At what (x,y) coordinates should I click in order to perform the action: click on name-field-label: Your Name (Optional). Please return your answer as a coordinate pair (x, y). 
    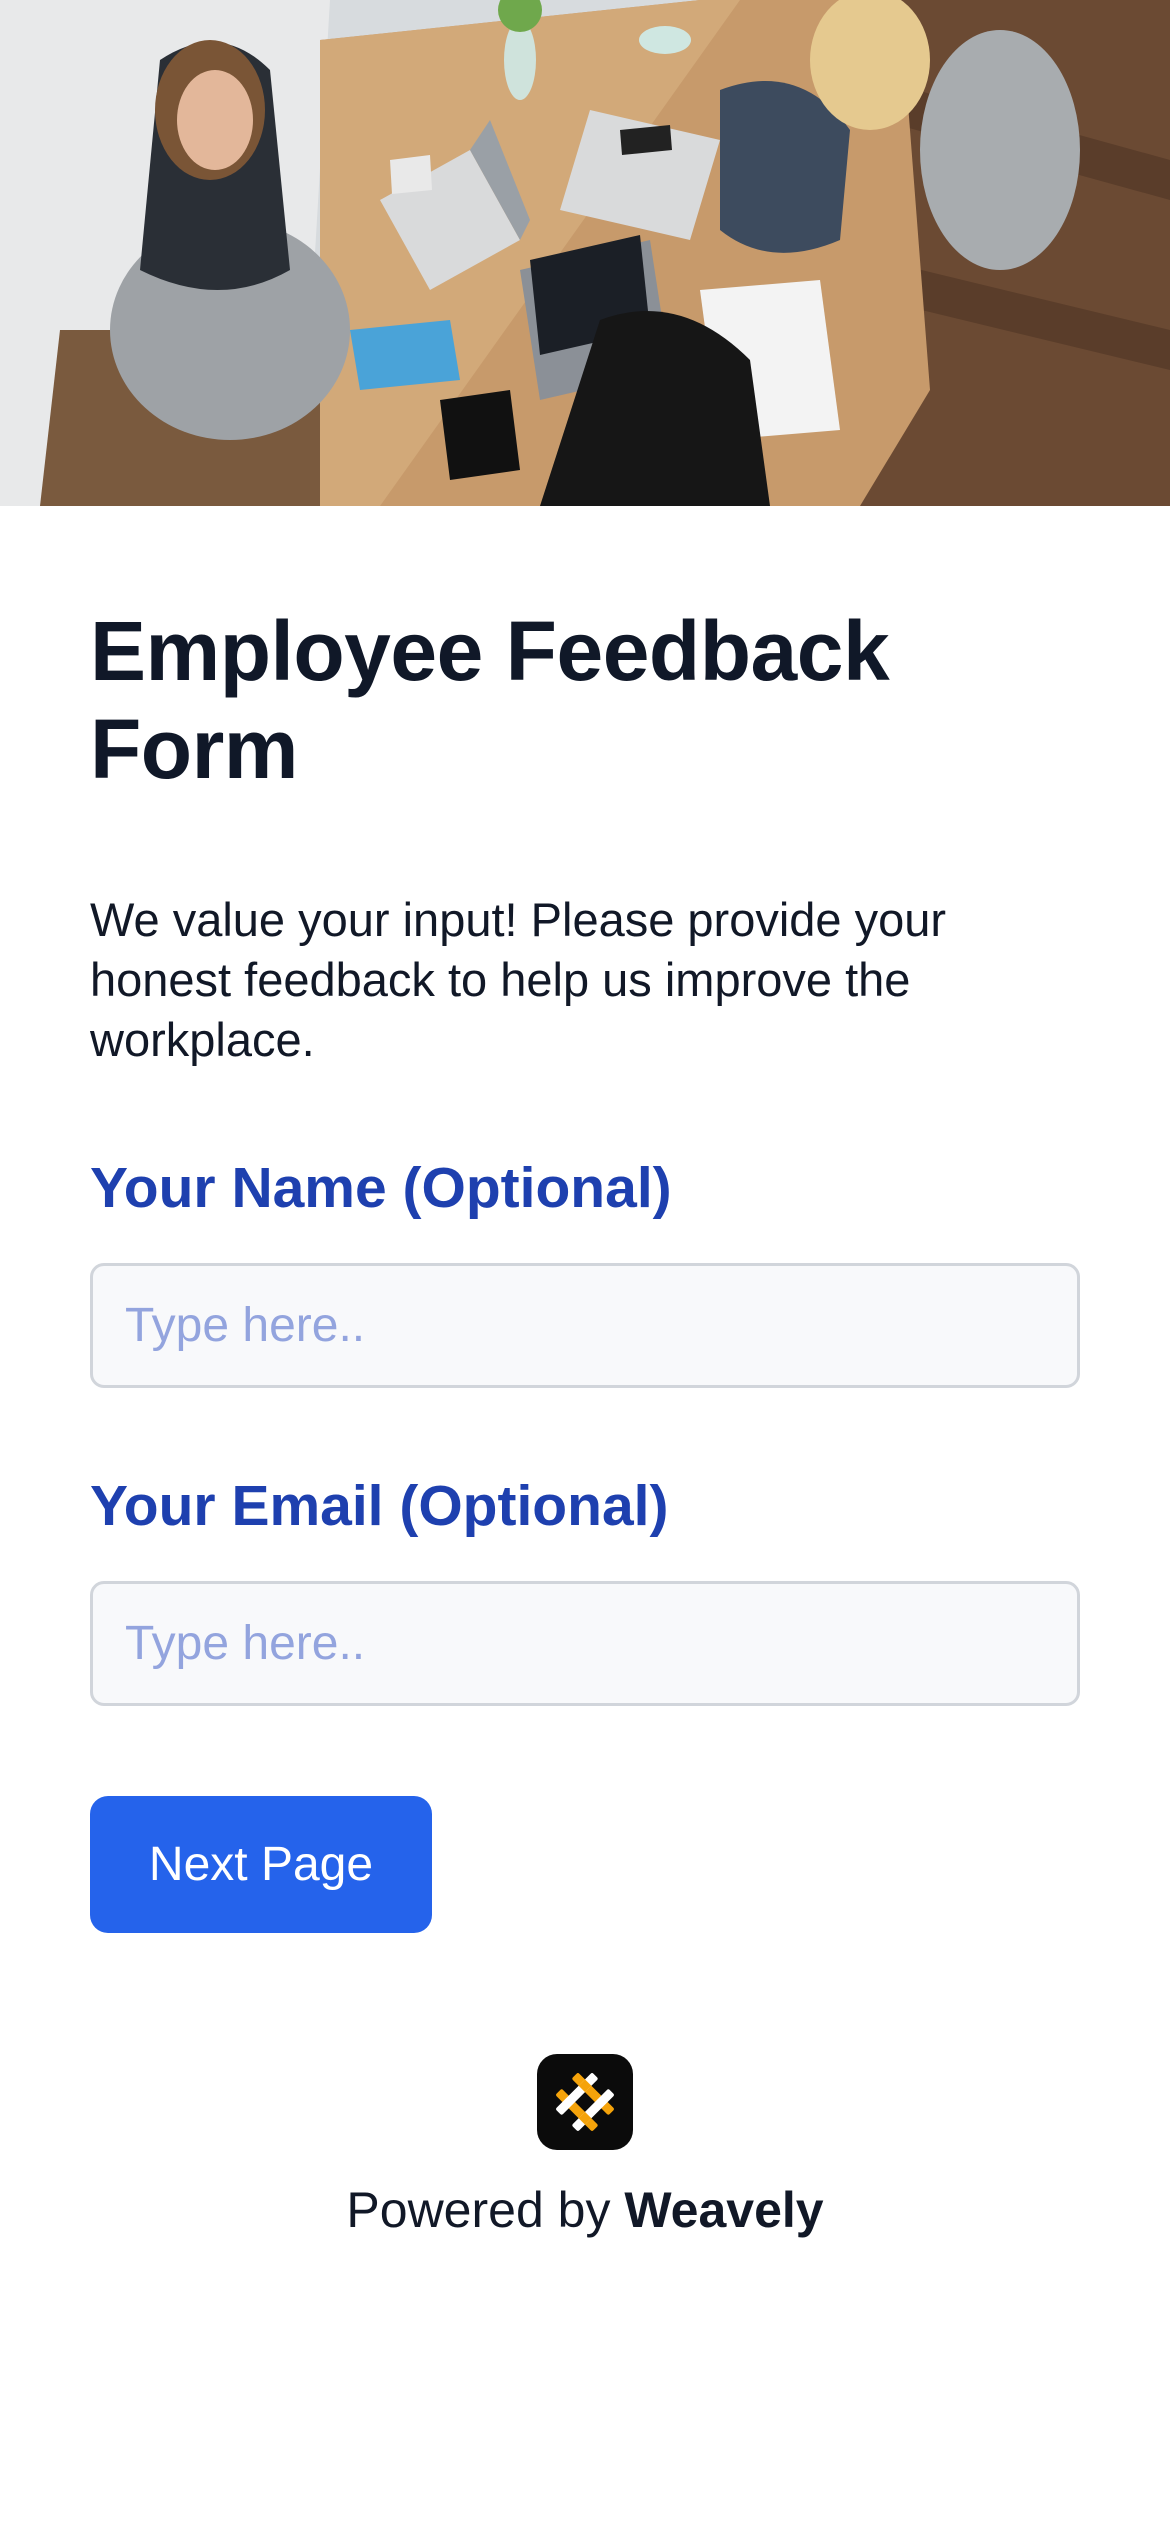
    Looking at the image, I should click on (381, 1188).